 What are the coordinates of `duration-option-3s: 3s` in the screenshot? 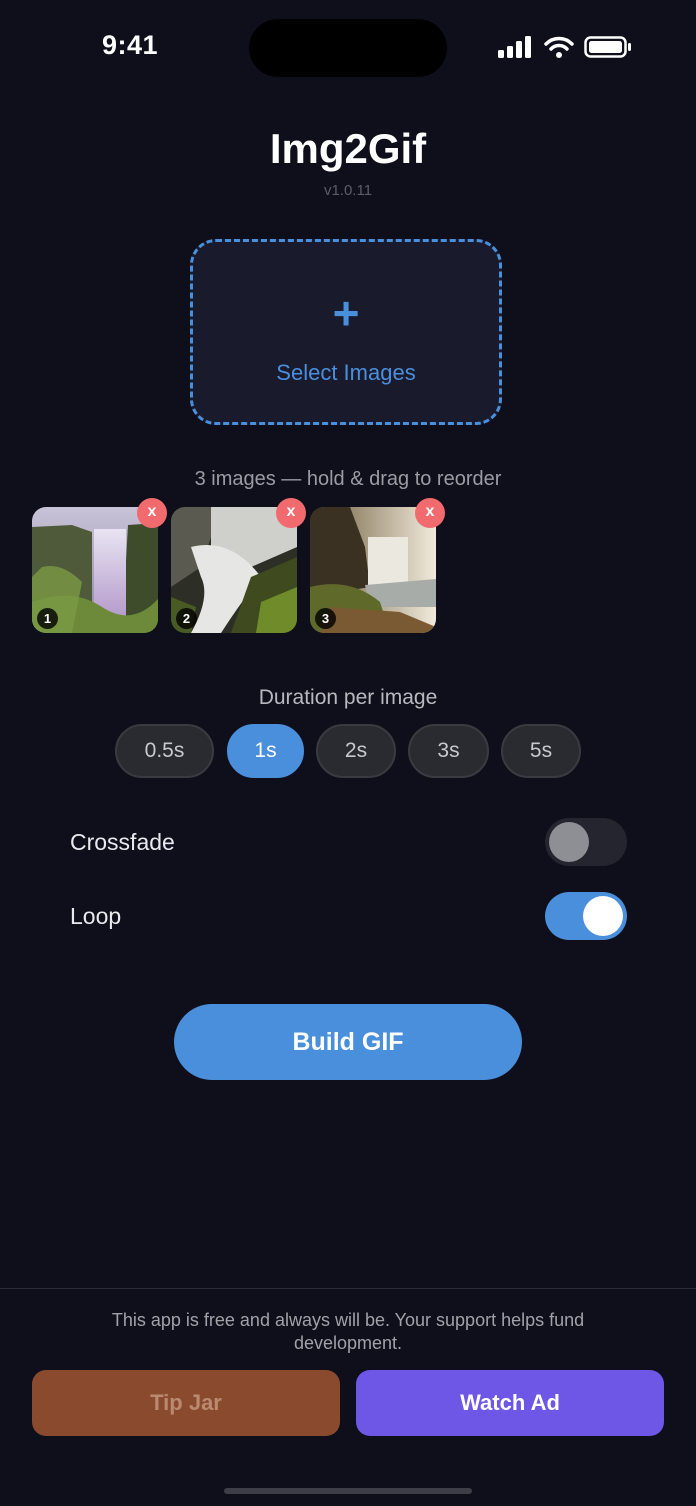 It's located at (448, 751).